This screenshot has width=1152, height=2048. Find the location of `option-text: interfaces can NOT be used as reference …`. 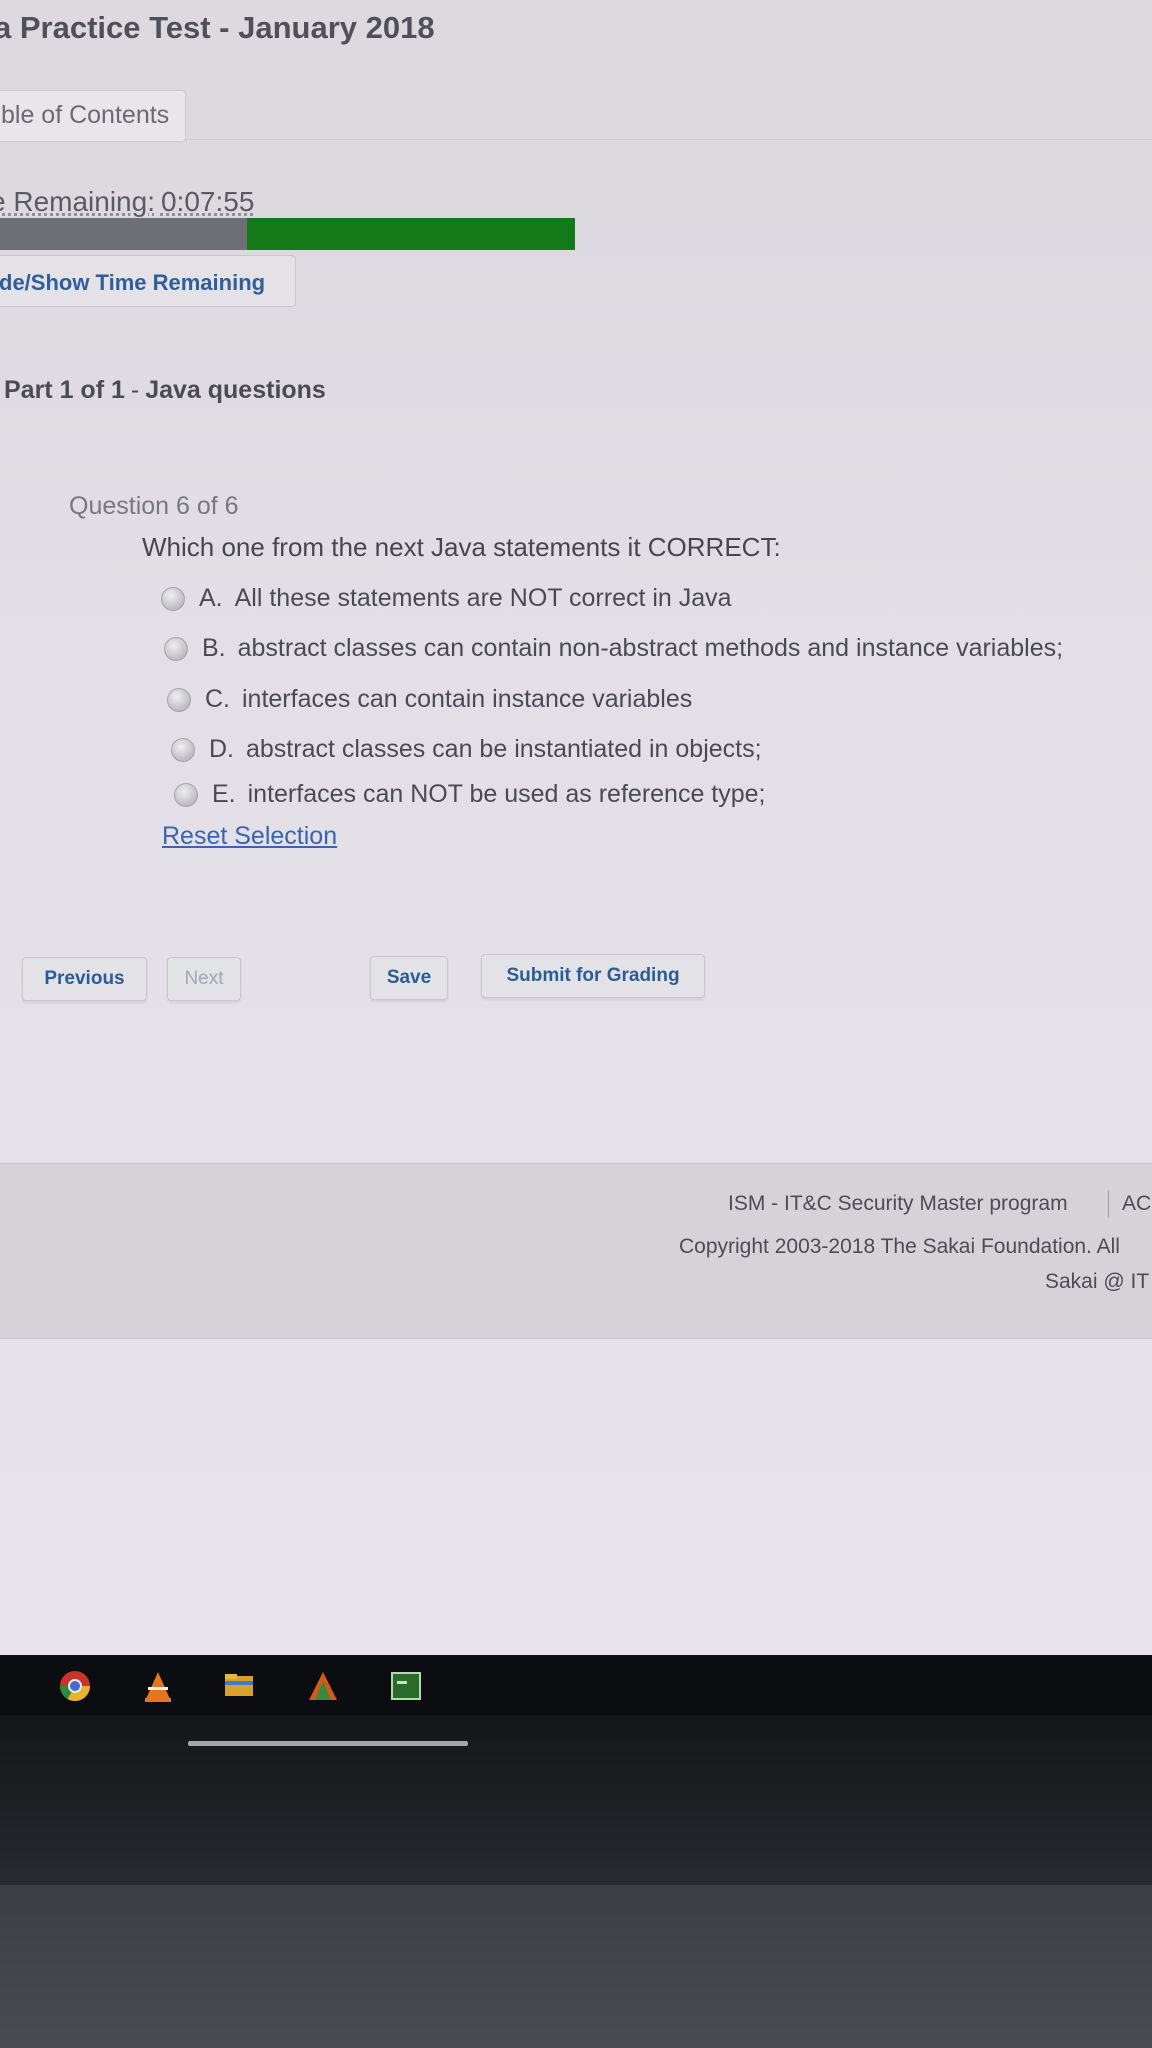

option-text: interfaces can NOT be used as reference … is located at coordinates (506, 794).